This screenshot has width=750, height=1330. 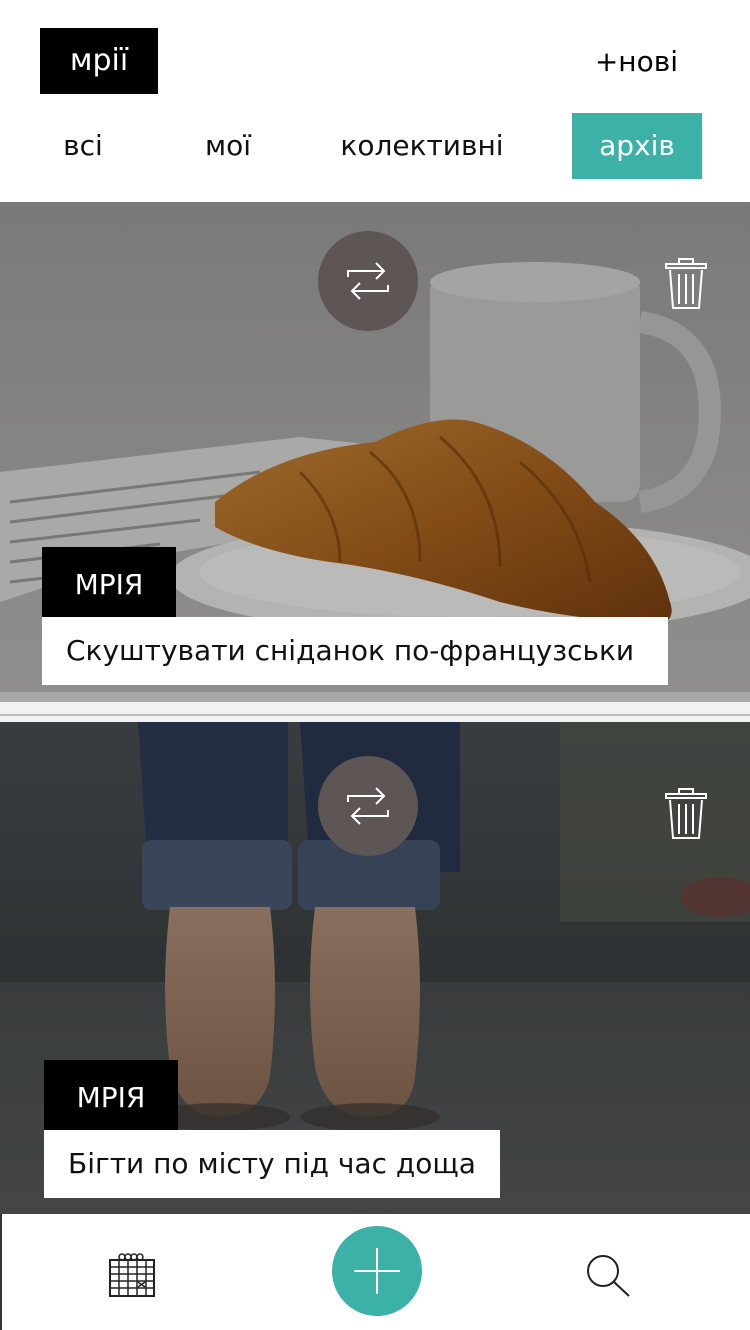 I want to click on tab-mine: мої, so click(x=228, y=146).